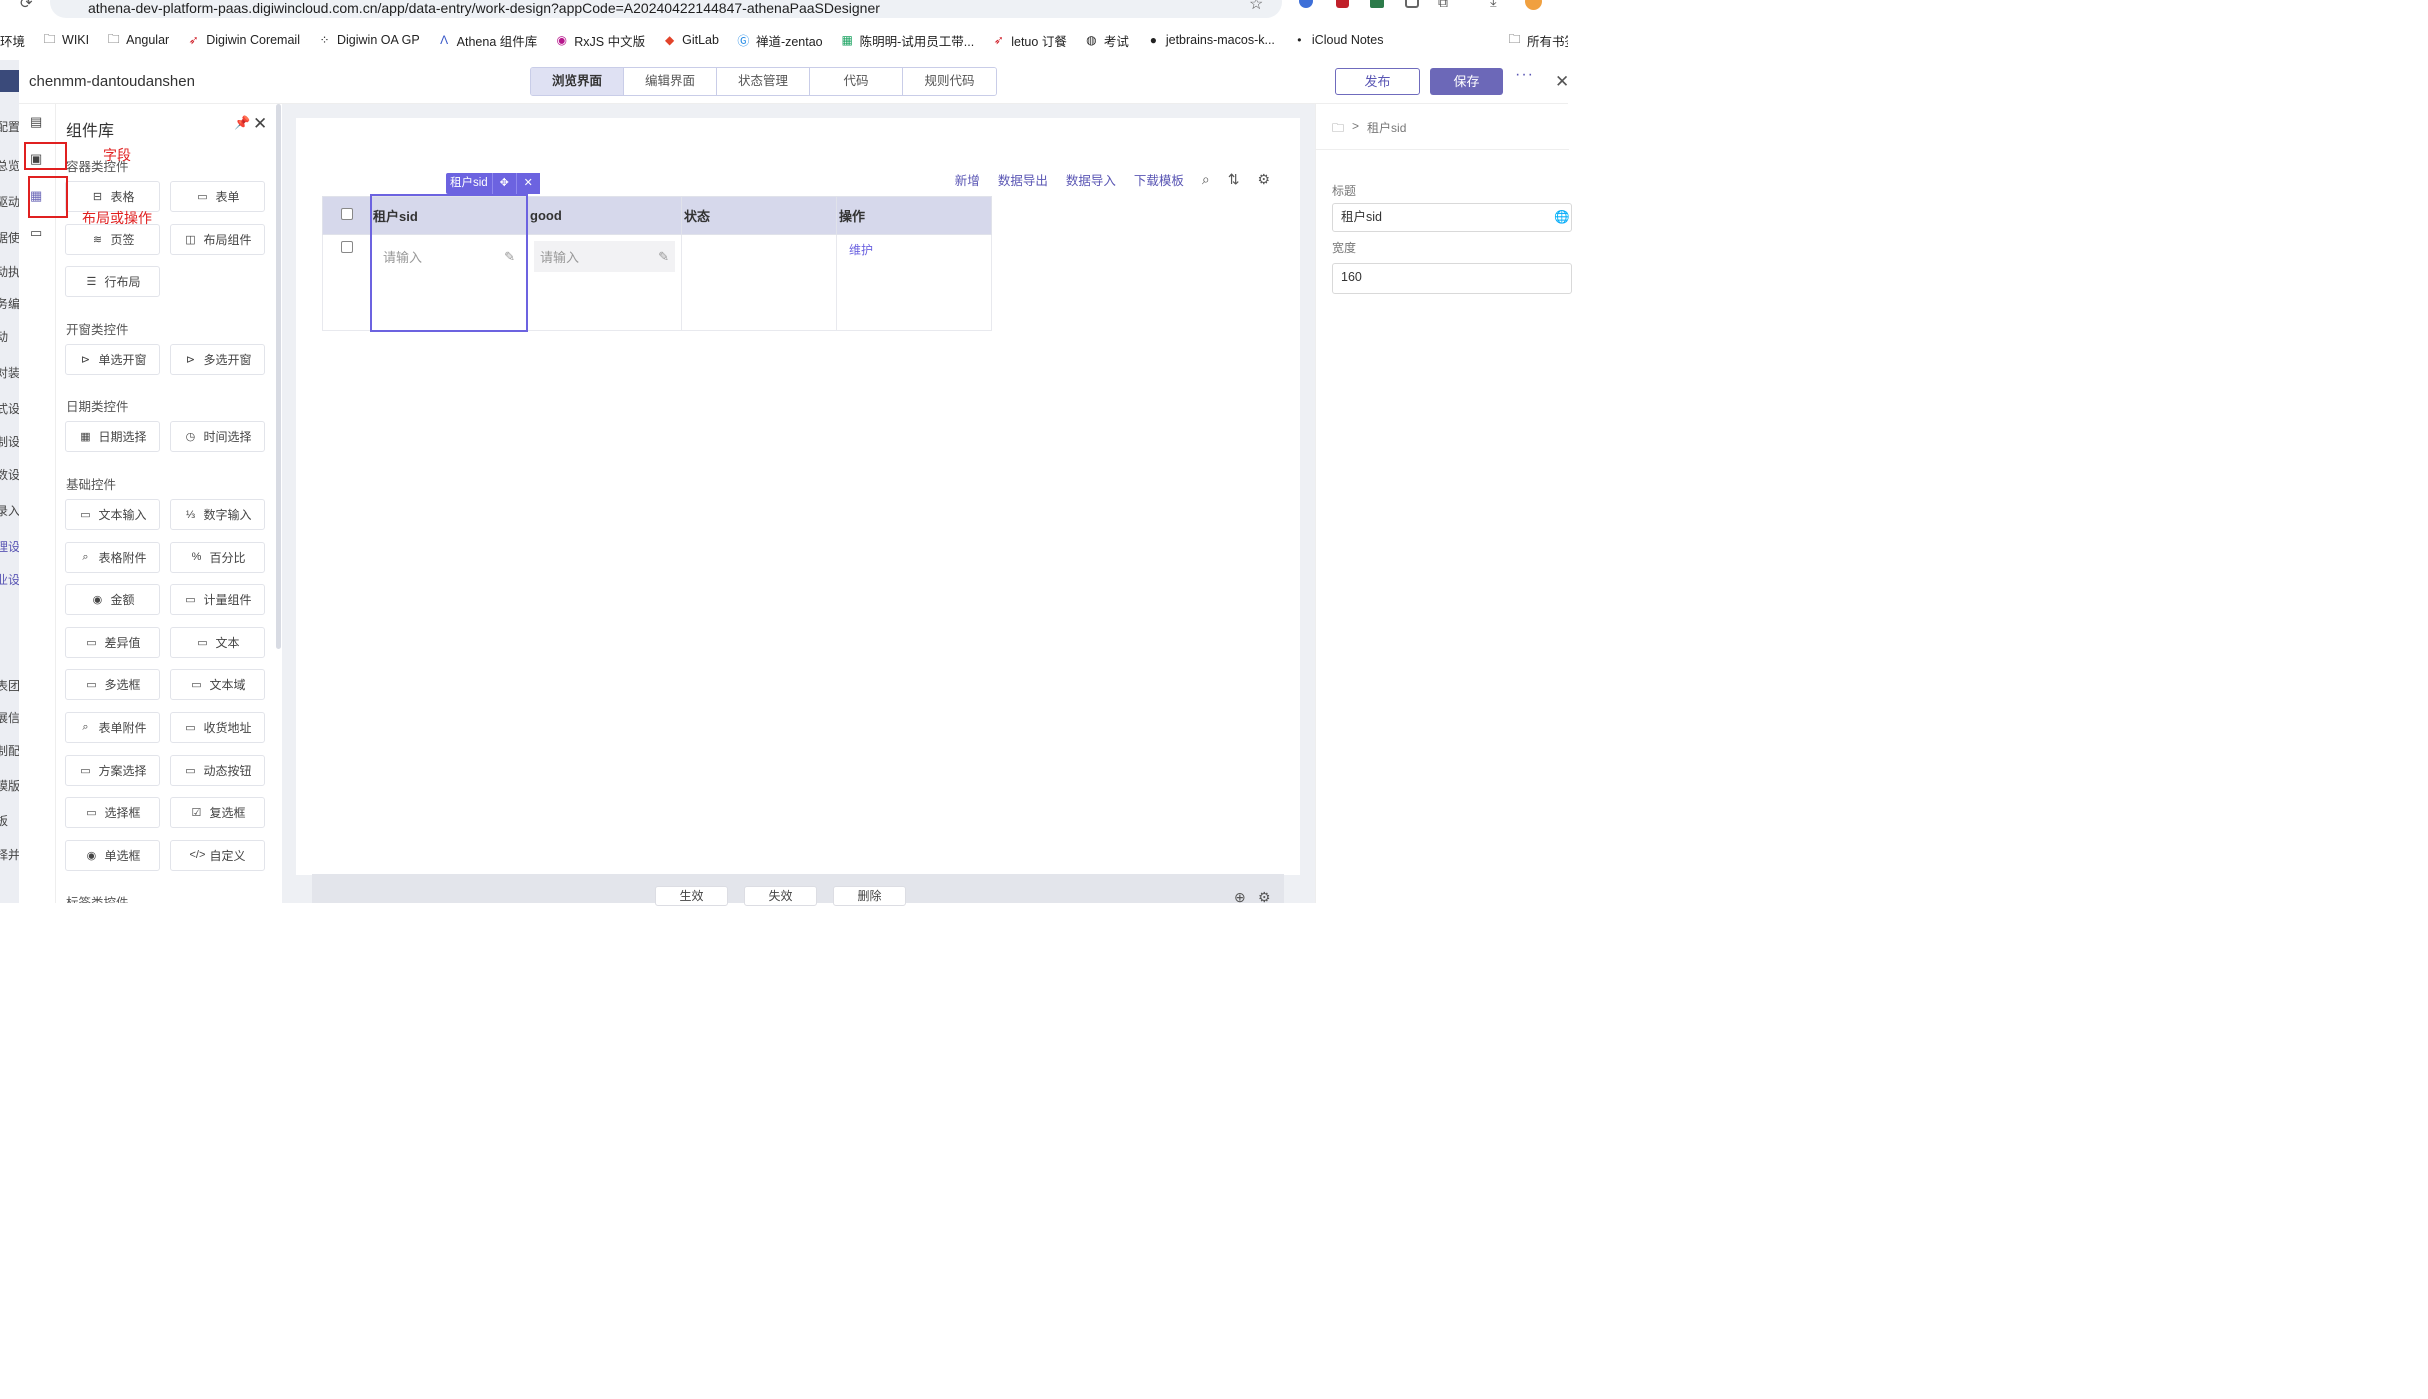 This screenshot has height=1399, width=2428. What do you see at coordinates (604, 256) in the screenshot?
I see `good-input: 请输入 ✎` at bounding box center [604, 256].